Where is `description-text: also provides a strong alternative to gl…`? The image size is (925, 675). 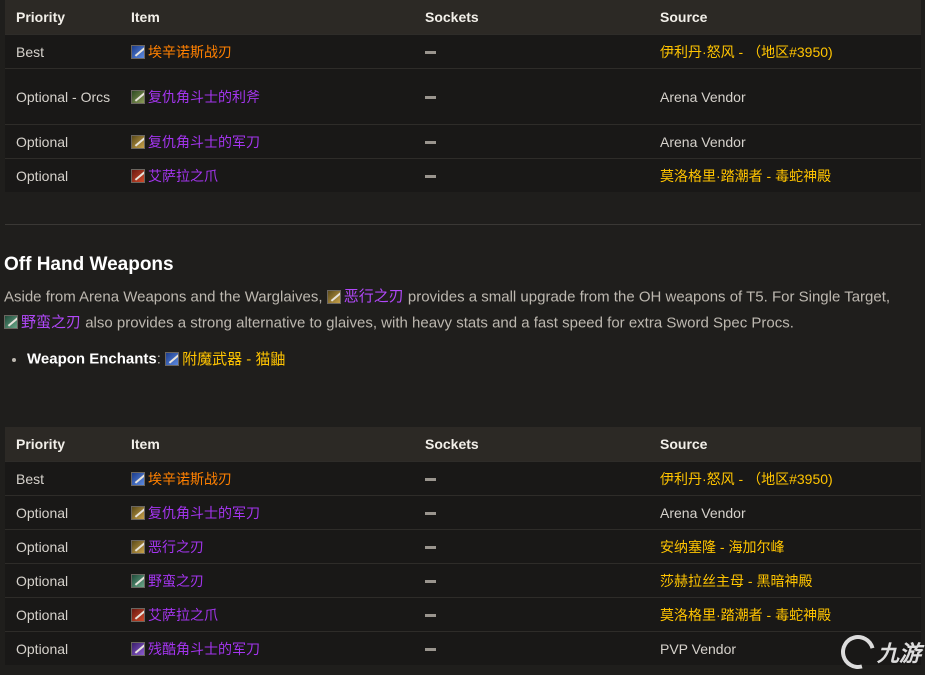 description-text: also provides a strong alternative to gl… is located at coordinates (439, 322).